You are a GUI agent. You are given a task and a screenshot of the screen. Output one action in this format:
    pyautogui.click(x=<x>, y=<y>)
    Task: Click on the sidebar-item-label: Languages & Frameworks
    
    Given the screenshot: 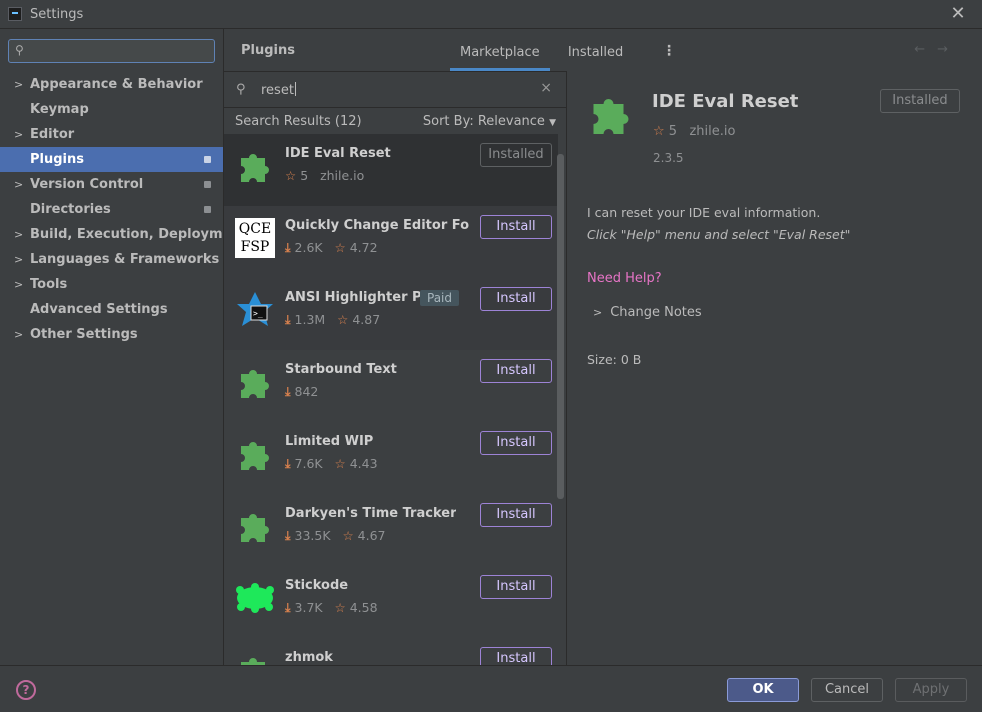 What is the action you would take?
    pyautogui.click(x=125, y=259)
    